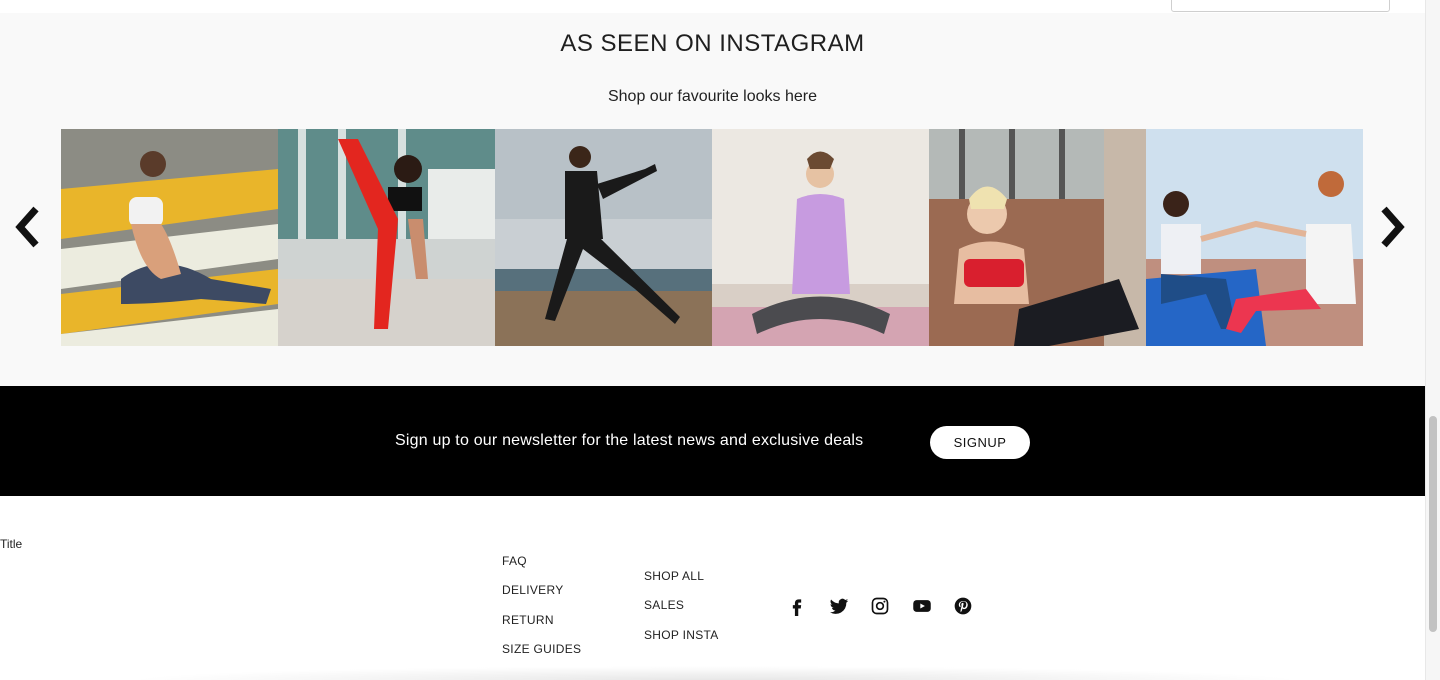  What do you see at coordinates (541, 568) in the screenshot?
I see `footer-link-faq: FAQ` at bounding box center [541, 568].